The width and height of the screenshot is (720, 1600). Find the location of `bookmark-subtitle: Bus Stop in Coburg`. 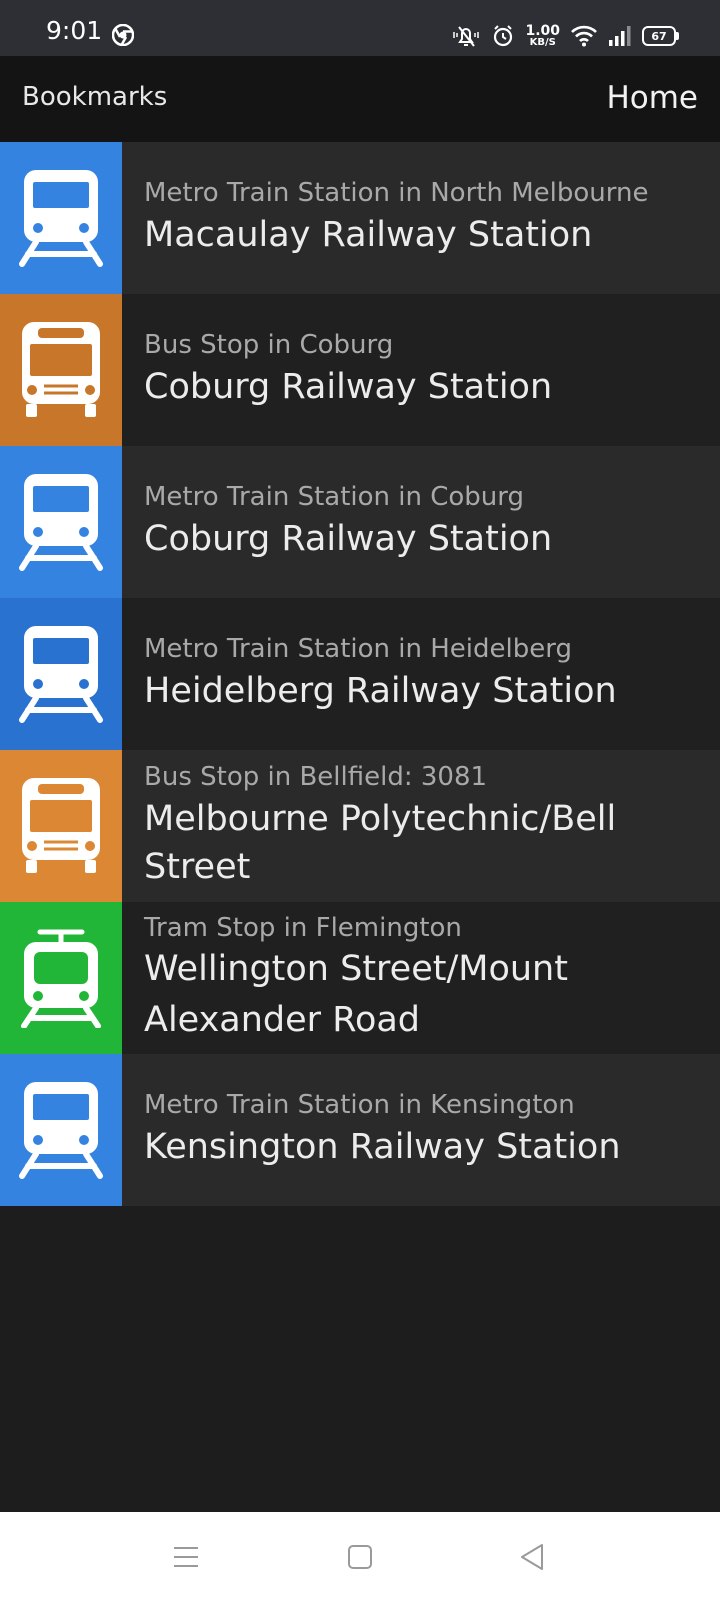

bookmark-subtitle: Bus Stop in Coburg is located at coordinates (269, 345).